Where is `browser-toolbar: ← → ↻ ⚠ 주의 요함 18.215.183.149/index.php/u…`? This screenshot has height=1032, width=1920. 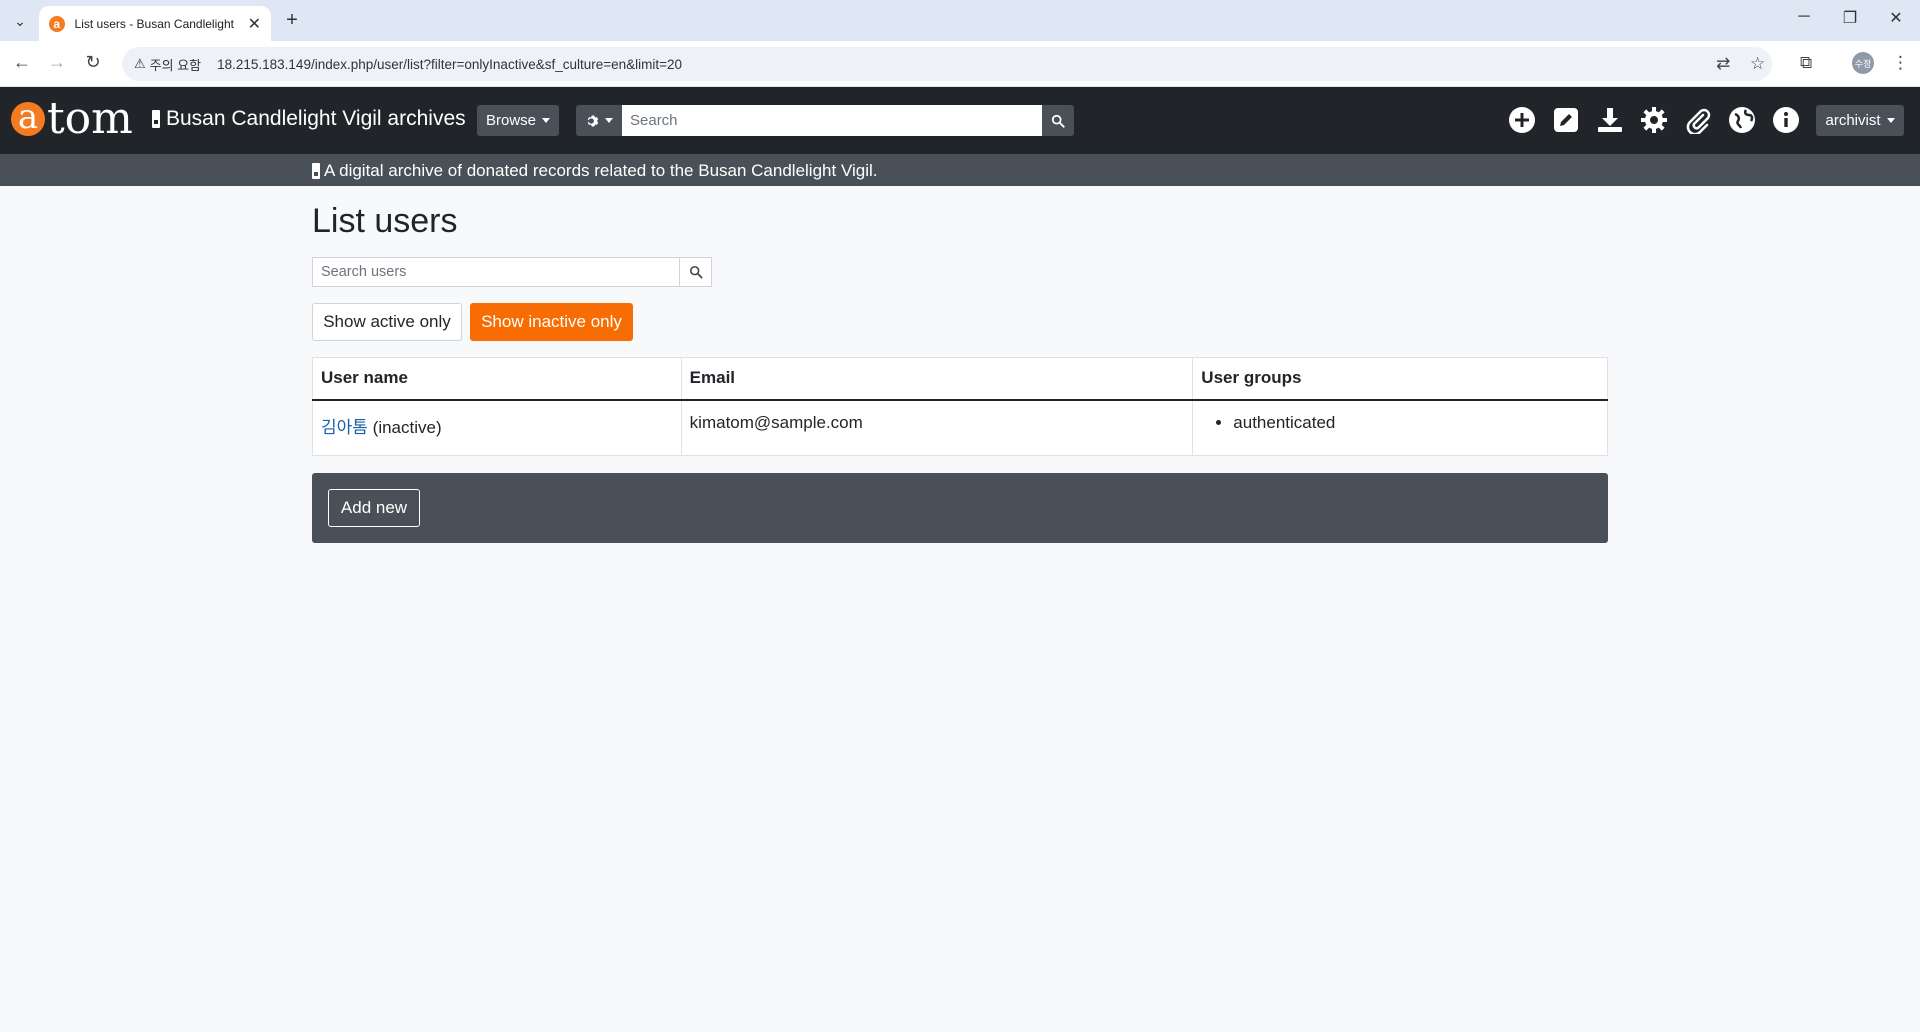 browser-toolbar: ← → ↻ ⚠ 주의 요함 18.215.183.149/index.php/u… is located at coordinates (960, 64).